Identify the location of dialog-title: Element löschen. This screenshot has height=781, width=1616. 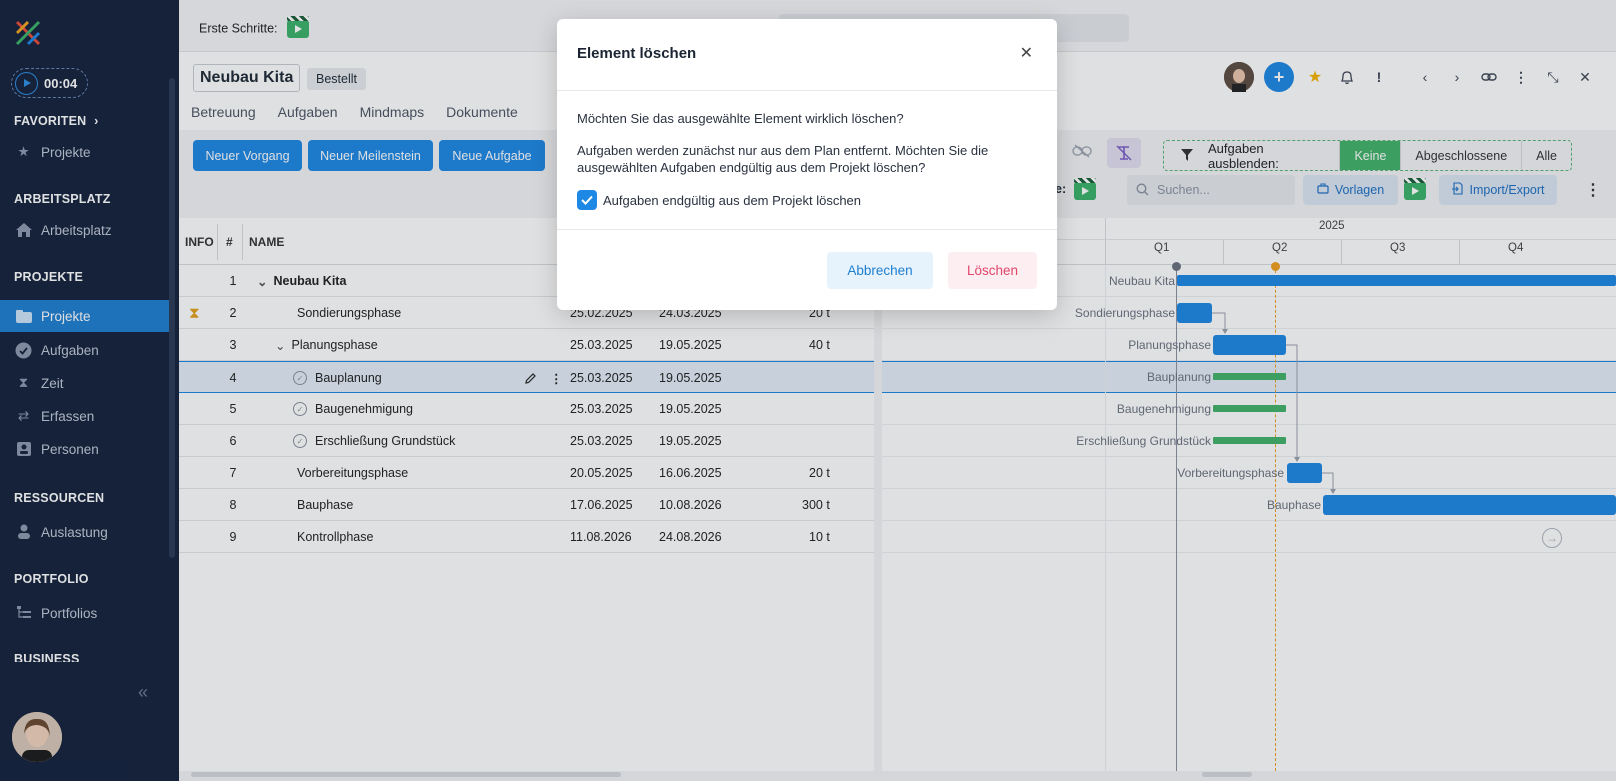
(637, 53).